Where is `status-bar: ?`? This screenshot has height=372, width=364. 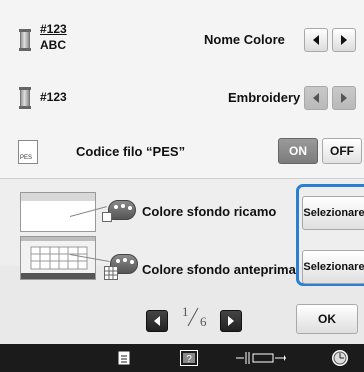
status-bar: ? is located at coordinates (182, 358).